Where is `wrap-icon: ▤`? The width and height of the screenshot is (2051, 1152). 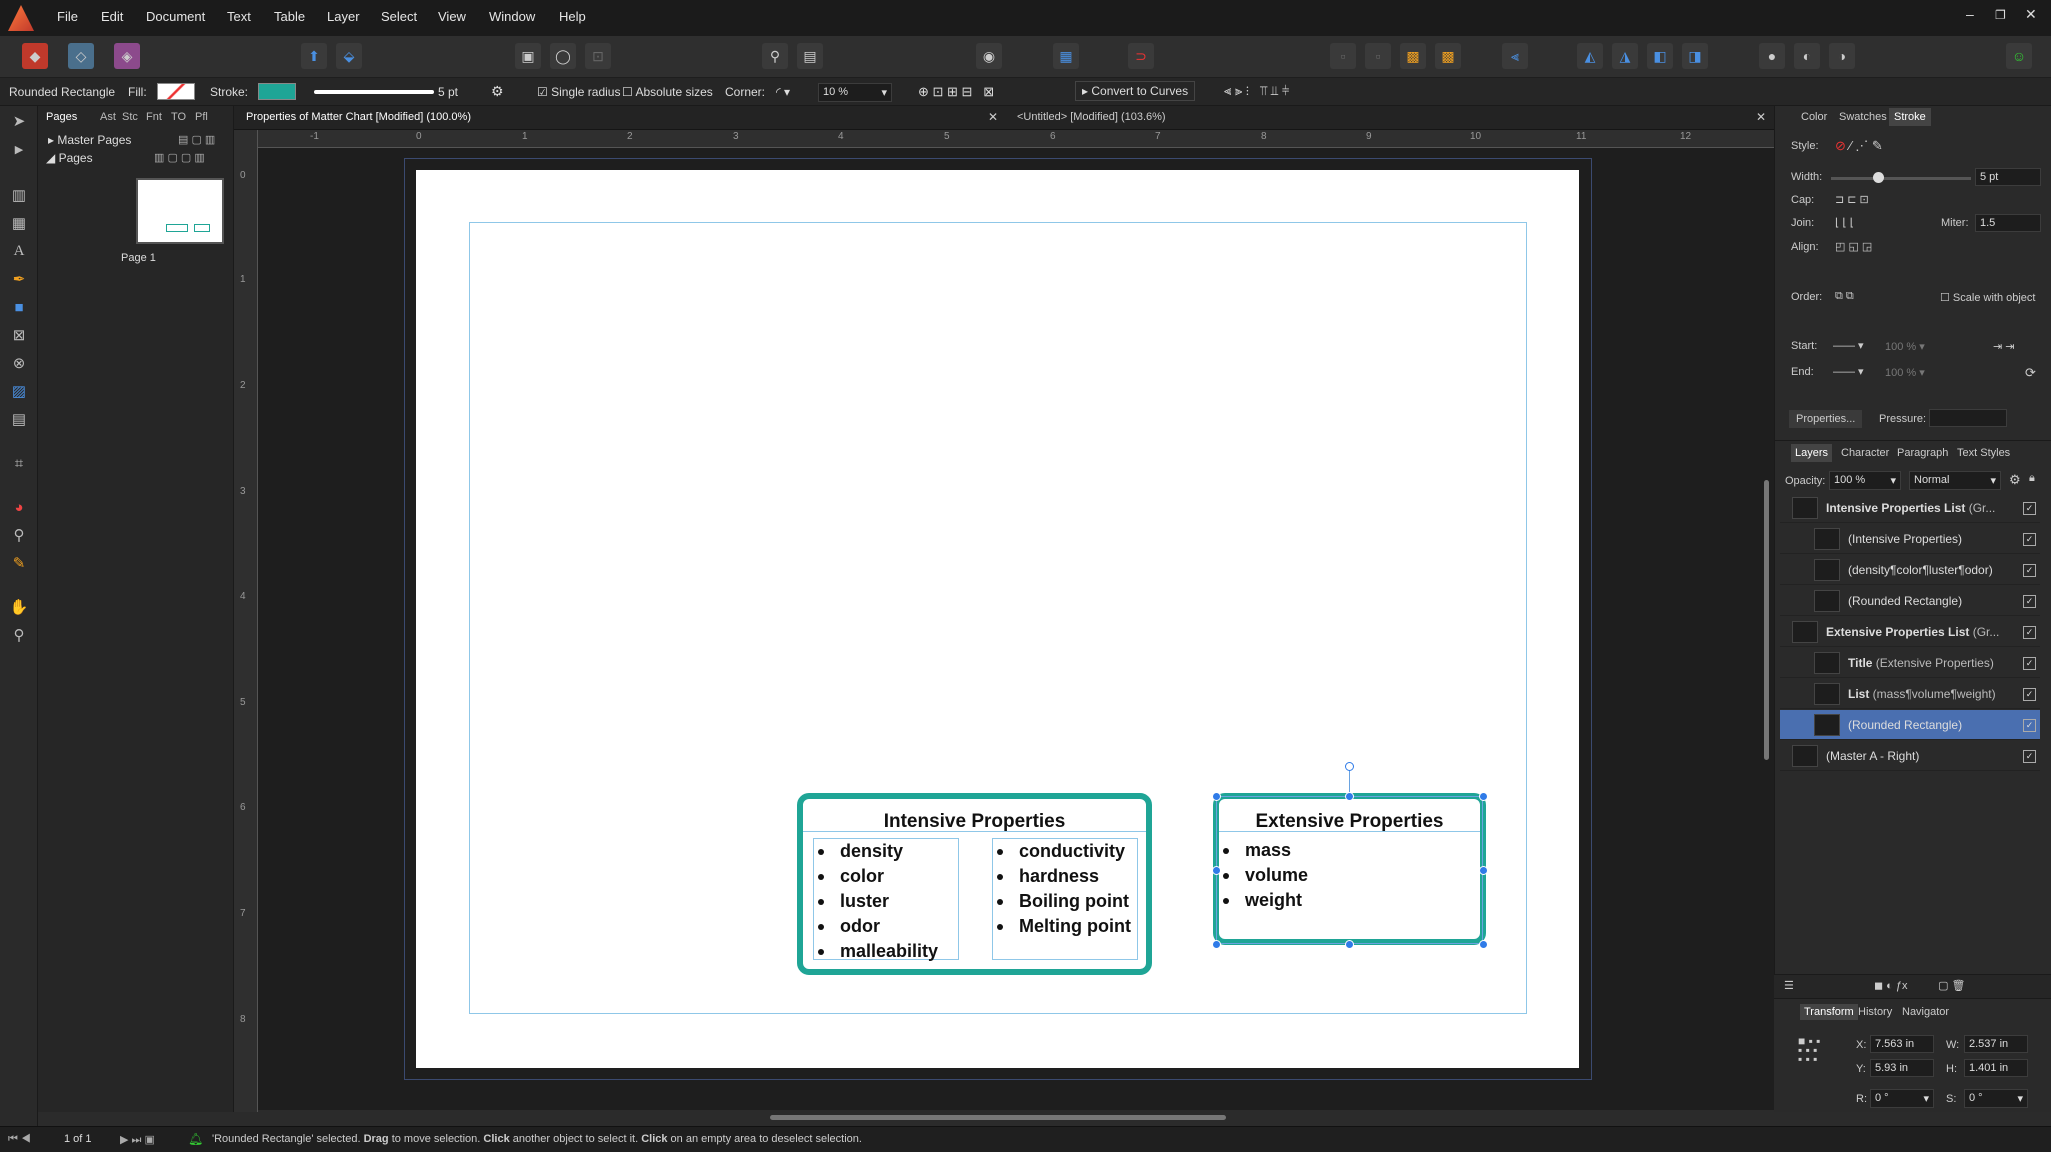
wrap-icon: ▤ is located at coordinates (810, 56).